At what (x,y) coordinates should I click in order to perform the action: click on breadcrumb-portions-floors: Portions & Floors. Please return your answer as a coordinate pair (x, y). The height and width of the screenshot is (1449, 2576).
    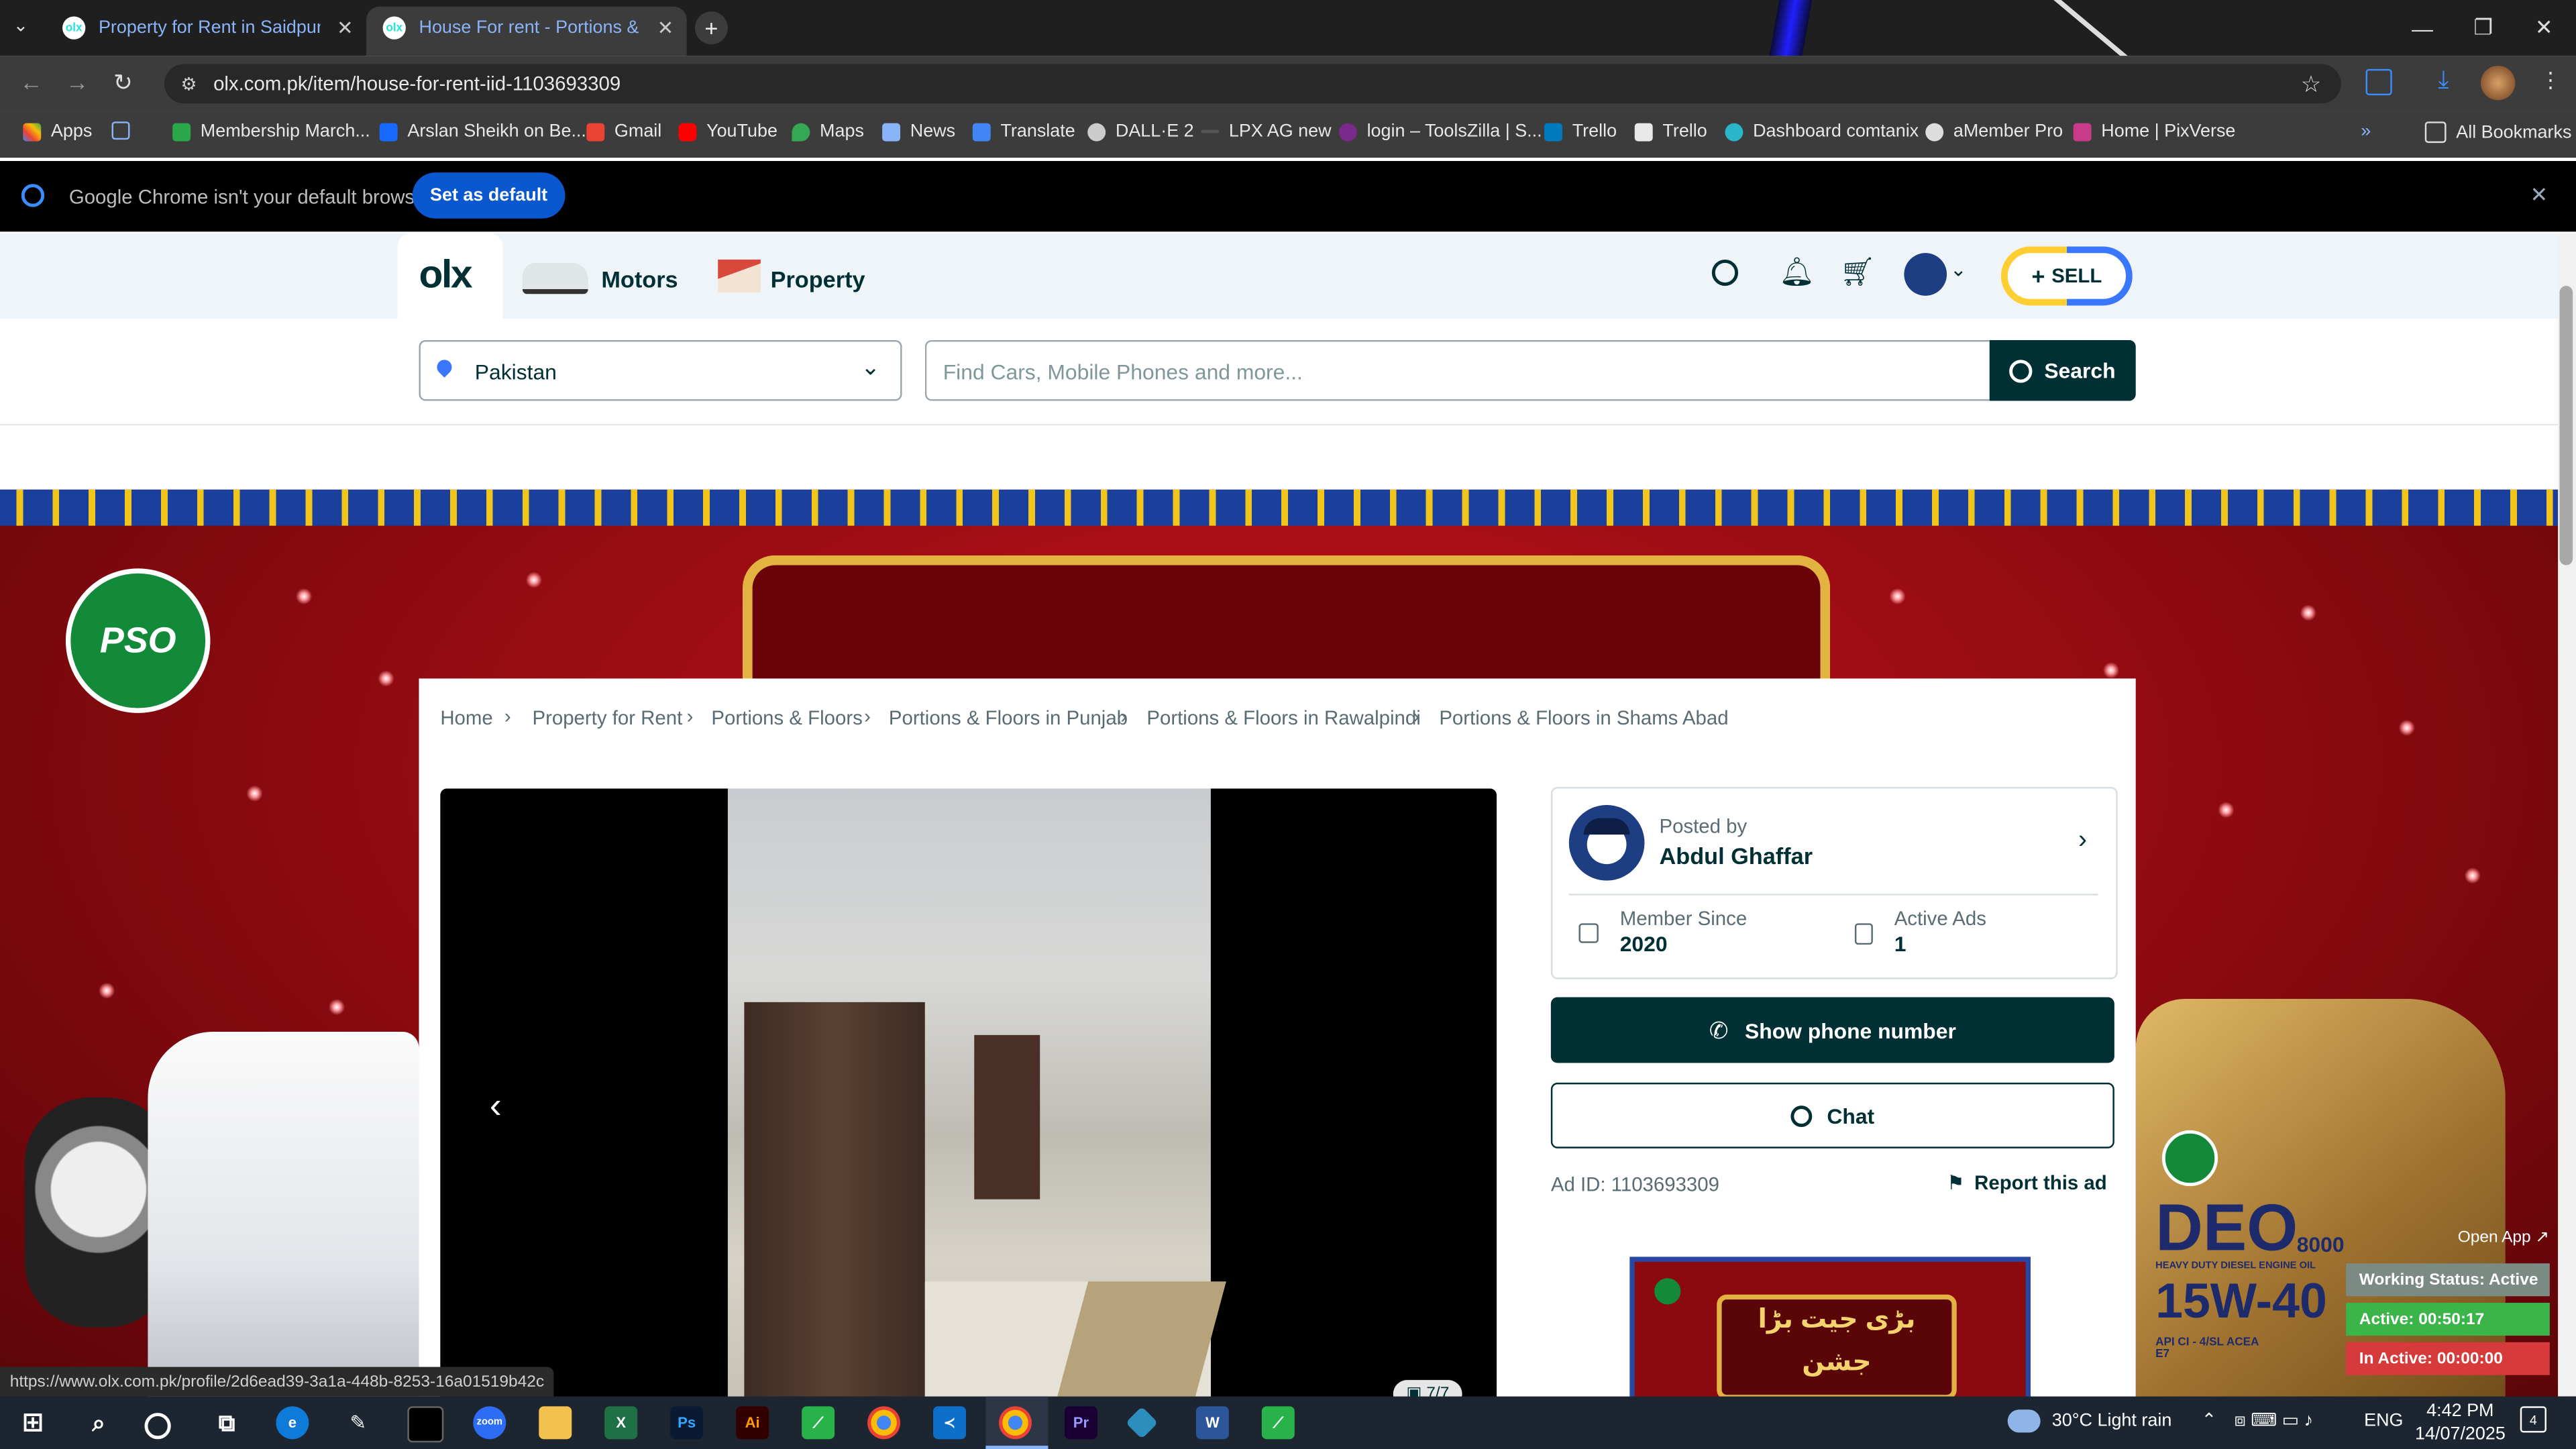
    Looking at the image, I should click on (786, 717).